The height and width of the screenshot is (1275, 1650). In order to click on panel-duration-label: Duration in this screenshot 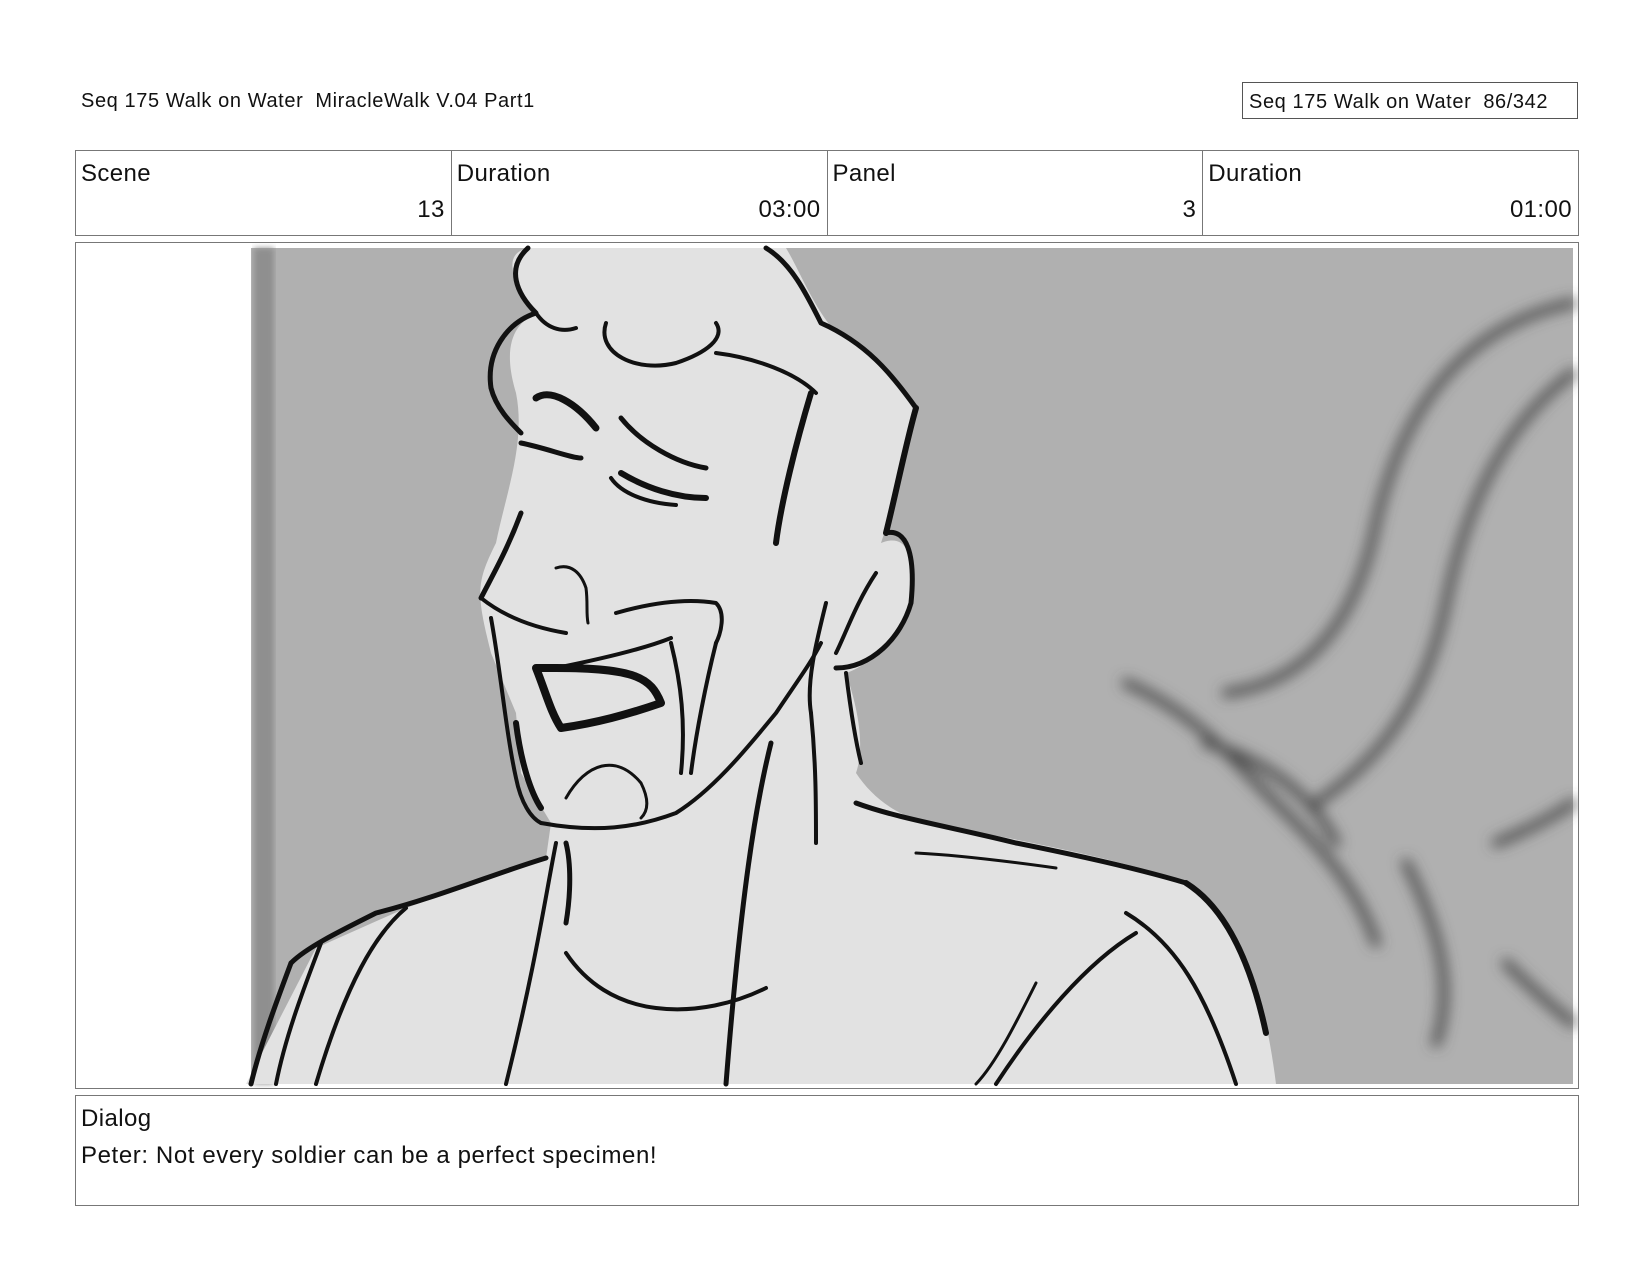, I will do `click(1255, 173)`.